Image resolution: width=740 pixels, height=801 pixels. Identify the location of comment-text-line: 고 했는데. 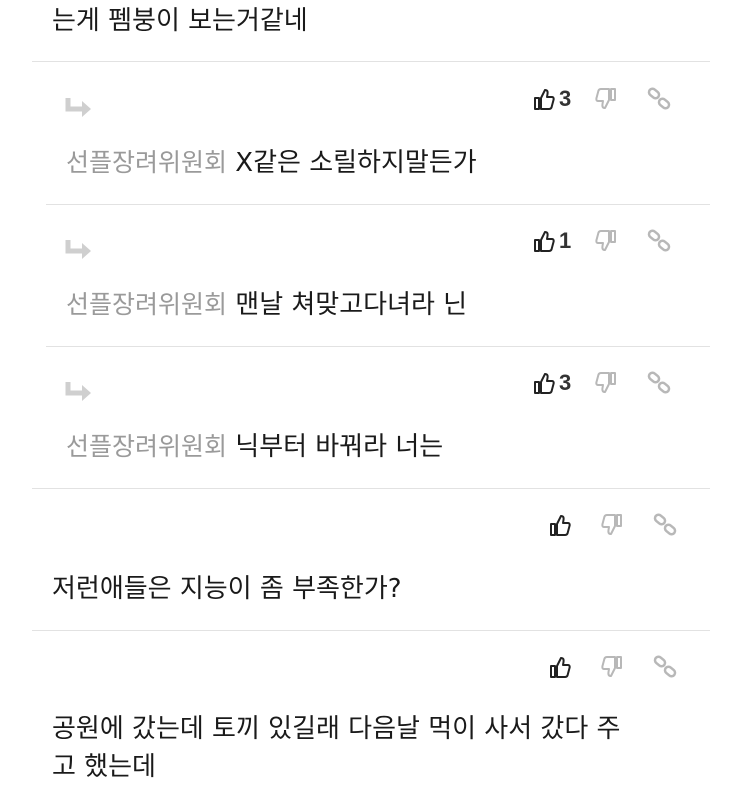
(104, 767).